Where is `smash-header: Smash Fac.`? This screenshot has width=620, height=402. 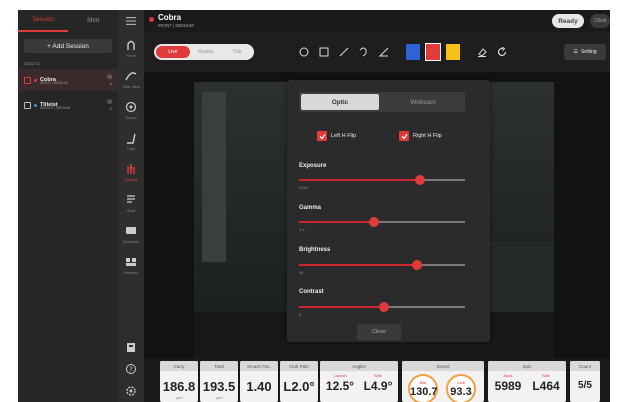
smash-header: Smash Fac. is located at coordinates (259, 366).